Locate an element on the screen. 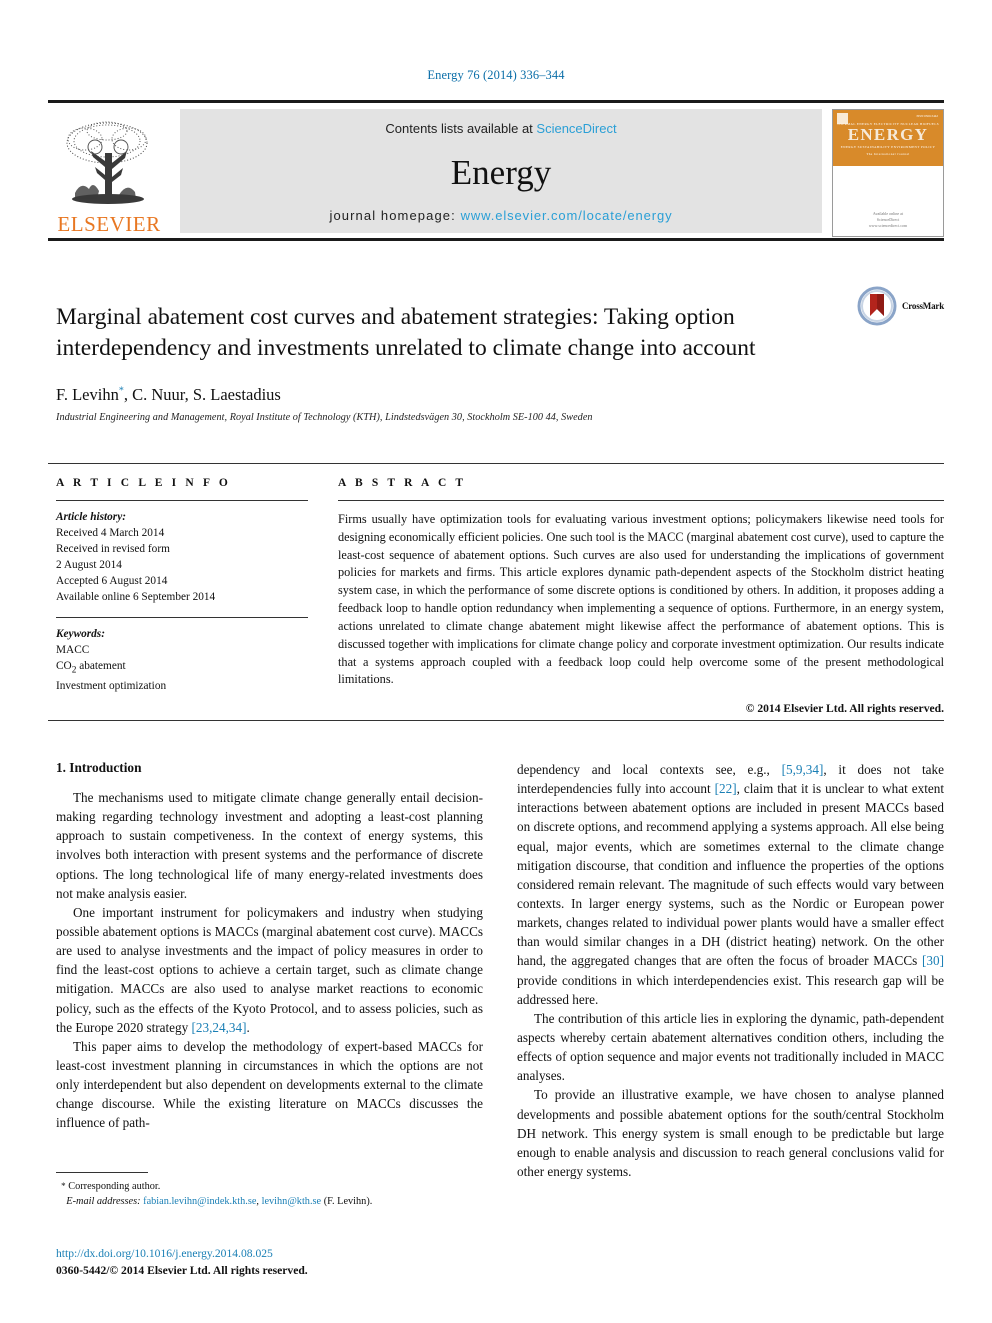 This screenshot has height=1323, width=992. history-item: Accepted 6 August 2014 is located at coordinates (112, 581).